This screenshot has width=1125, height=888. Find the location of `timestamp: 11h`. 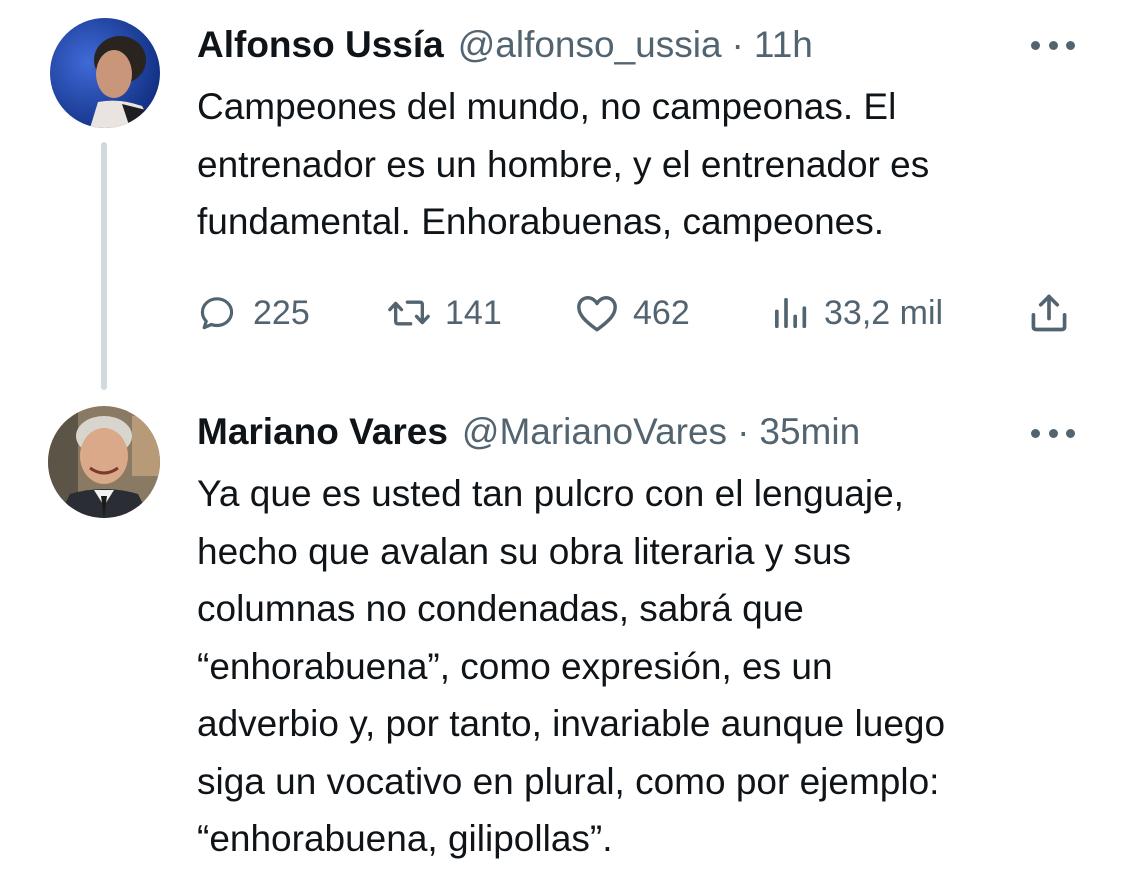

timestamp: 11h is located at coordinates (783, 45).